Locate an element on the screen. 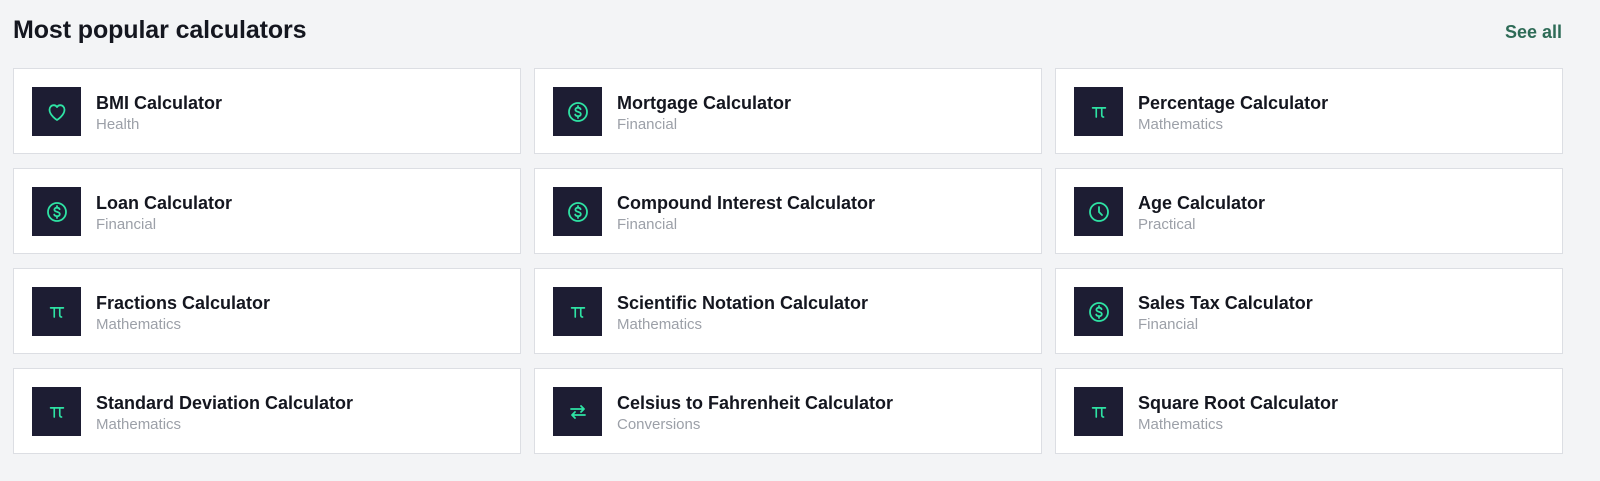  calculator-card: BMI Calculator Health is located at coordinates (267, 111).